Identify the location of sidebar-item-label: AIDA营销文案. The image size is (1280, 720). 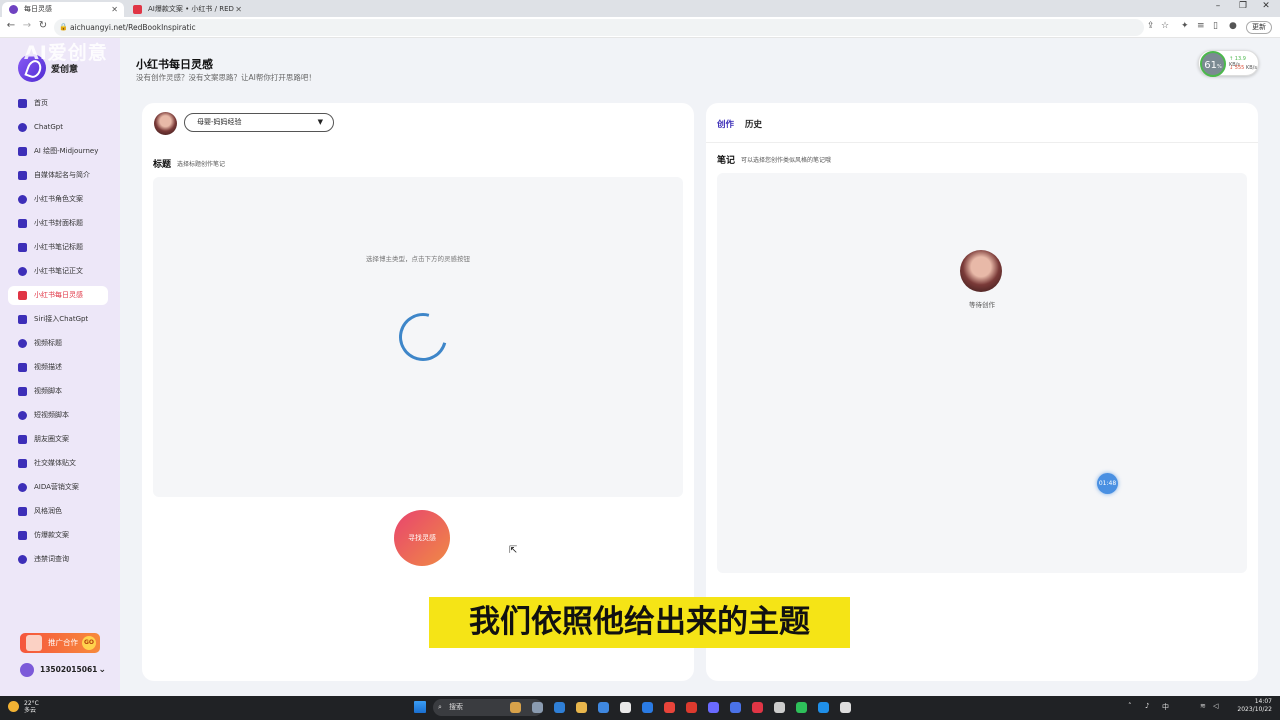
(56, 487).